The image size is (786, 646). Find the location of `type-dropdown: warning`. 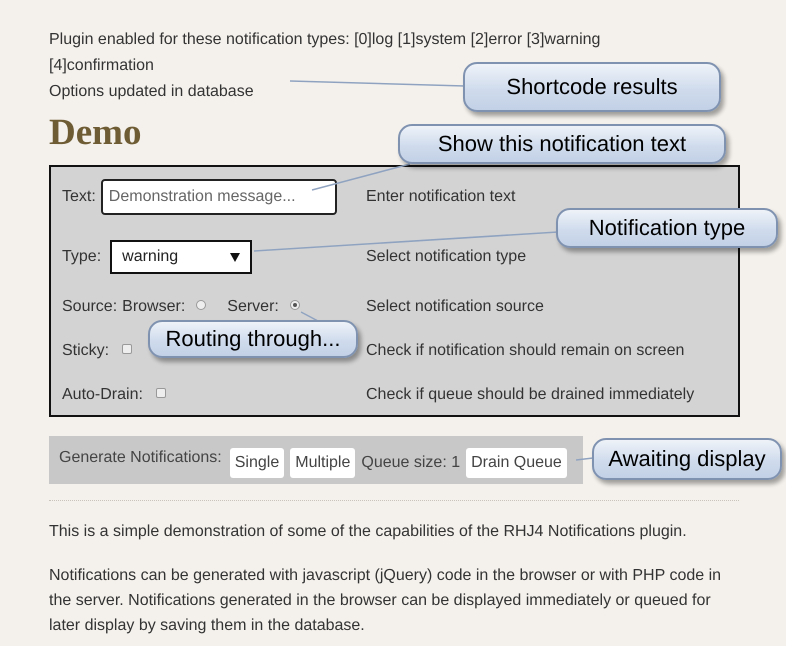

type-dropdown: warning is located at coordinates (181, 257).